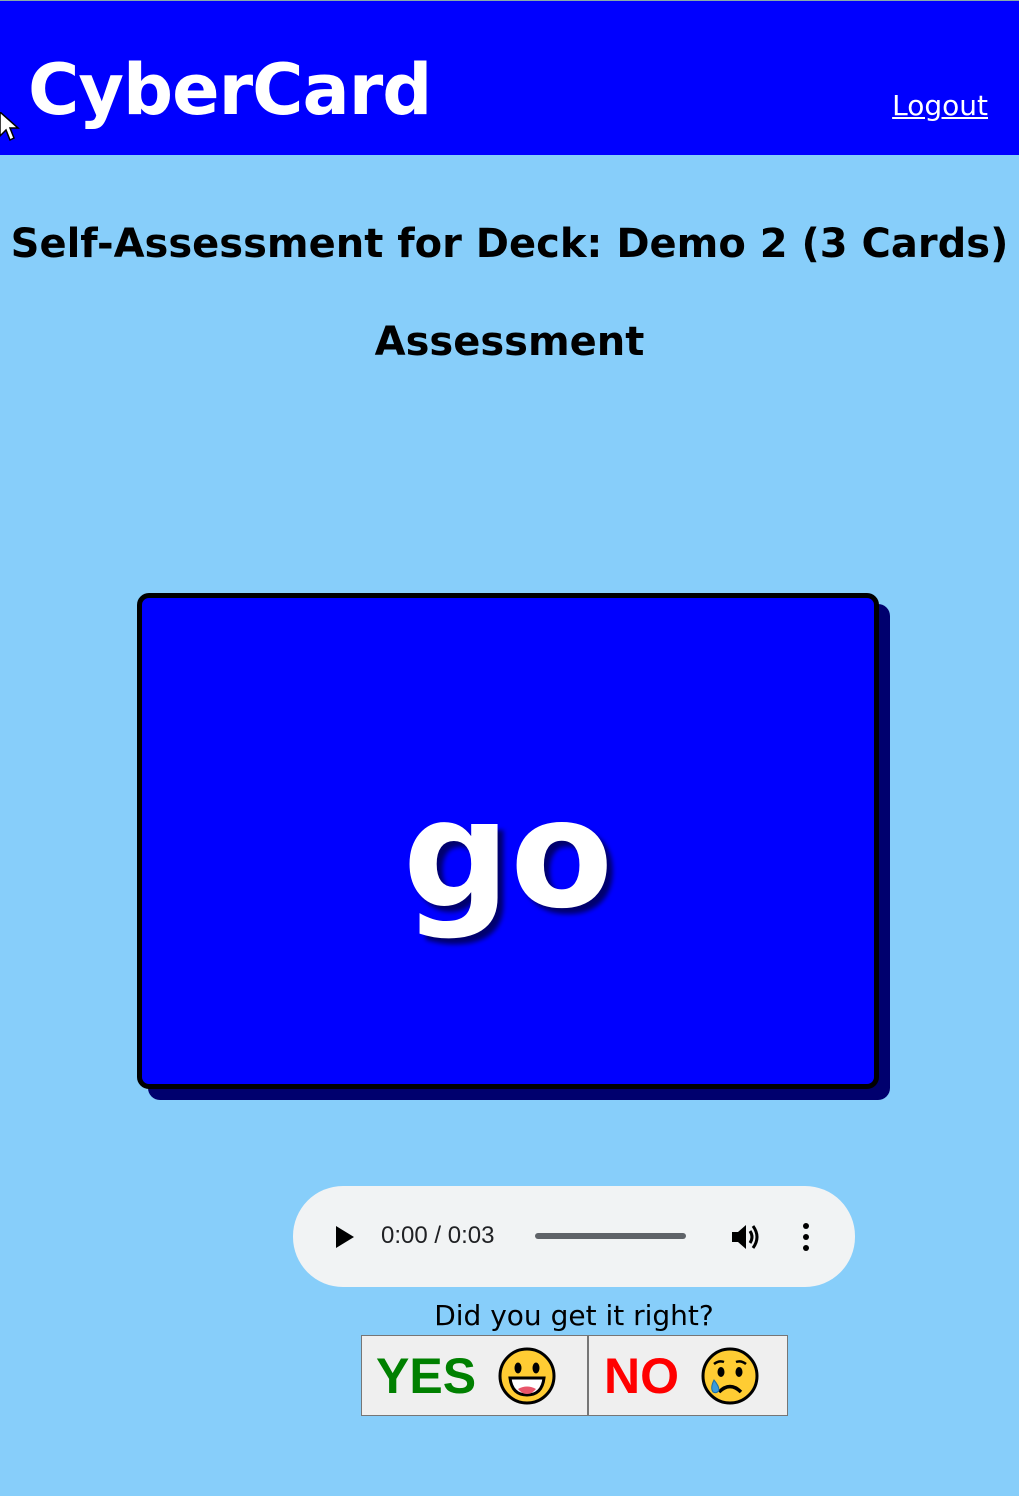 The width and height of the screenshot is (1019, 1496). Describe the element at coordinates (509, 77) in the screenshot. I see `top-header: CyberCard Logout` at that location.